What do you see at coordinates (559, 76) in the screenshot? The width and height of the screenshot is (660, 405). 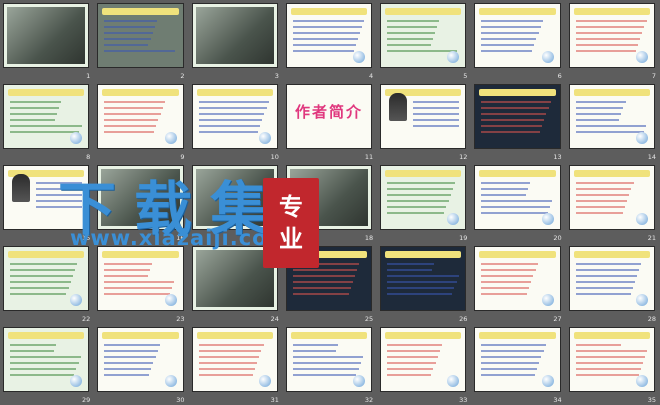 I see `slide-number: 6` at bounding box center [559, 76].